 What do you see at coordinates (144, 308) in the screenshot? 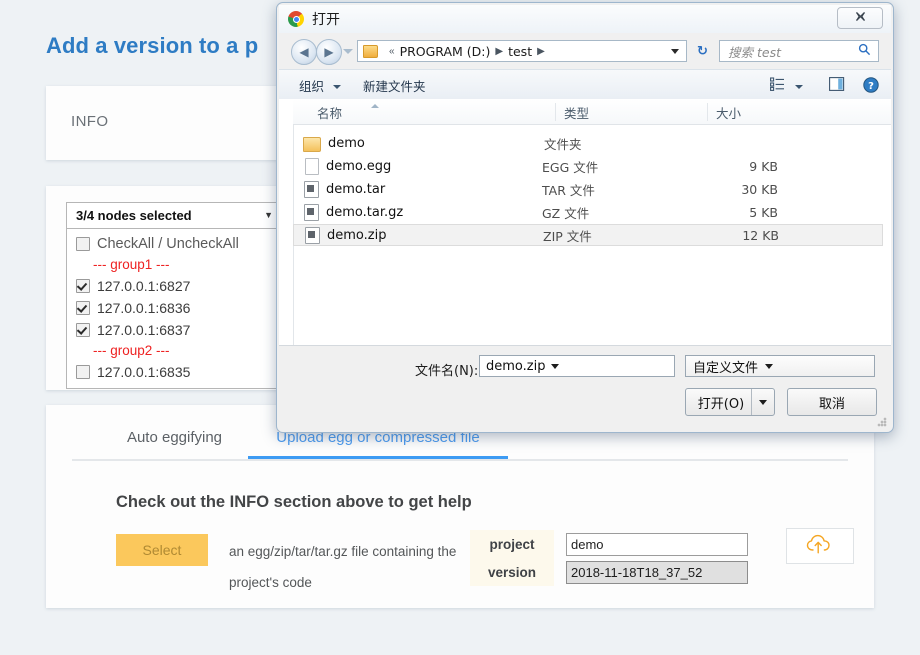
I see `node-label: 127.0.0.1:6836` at bounding box center [144, 308].